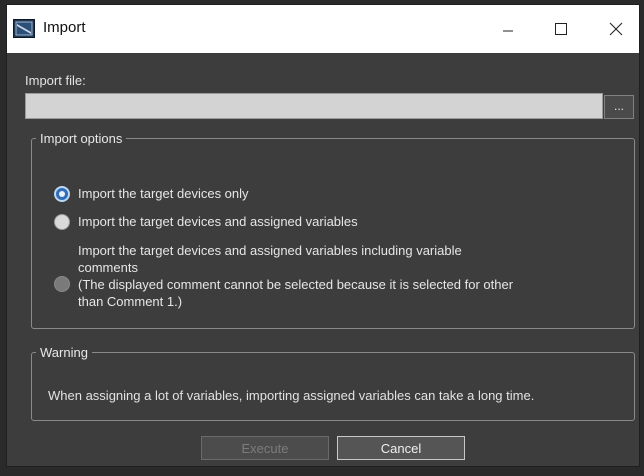  I want to click on close-icon, so click(616, 29).